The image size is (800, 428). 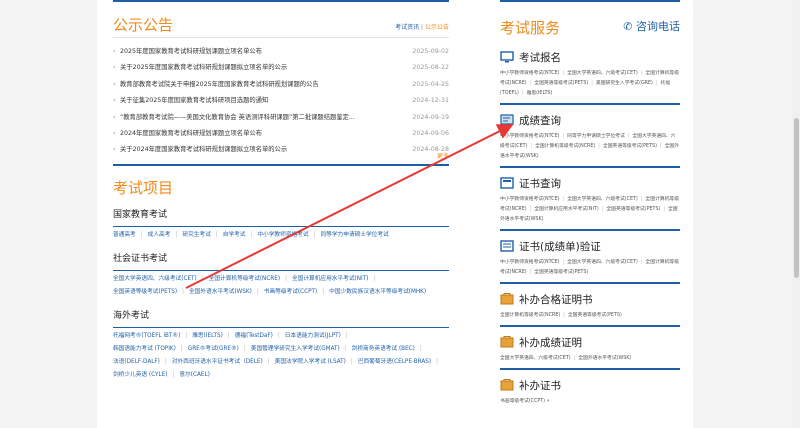 What do you see at coordinates (281, 52) in the screenshot?
I see `notice-item: 2025年度国家教育考试科研规划课题立项名单公布 2025-09-02` at bounding box center [281, 52].